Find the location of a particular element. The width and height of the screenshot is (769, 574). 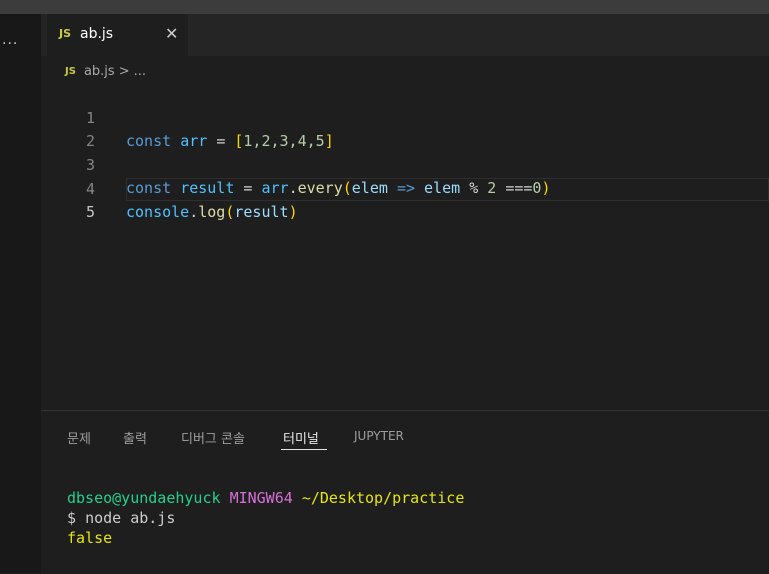

terminal-command: node ab.js is located at coordinates (130, 518).